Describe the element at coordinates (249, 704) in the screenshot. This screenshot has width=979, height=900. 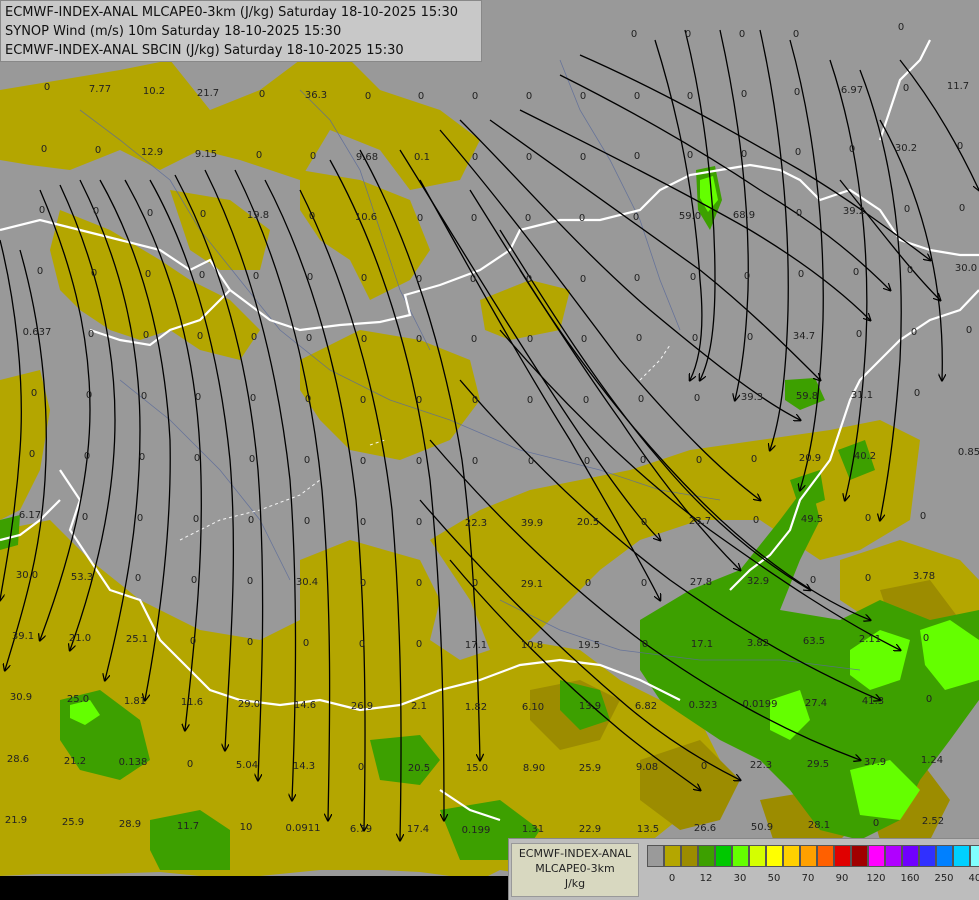
I see `value-label: 29.0` at that location.